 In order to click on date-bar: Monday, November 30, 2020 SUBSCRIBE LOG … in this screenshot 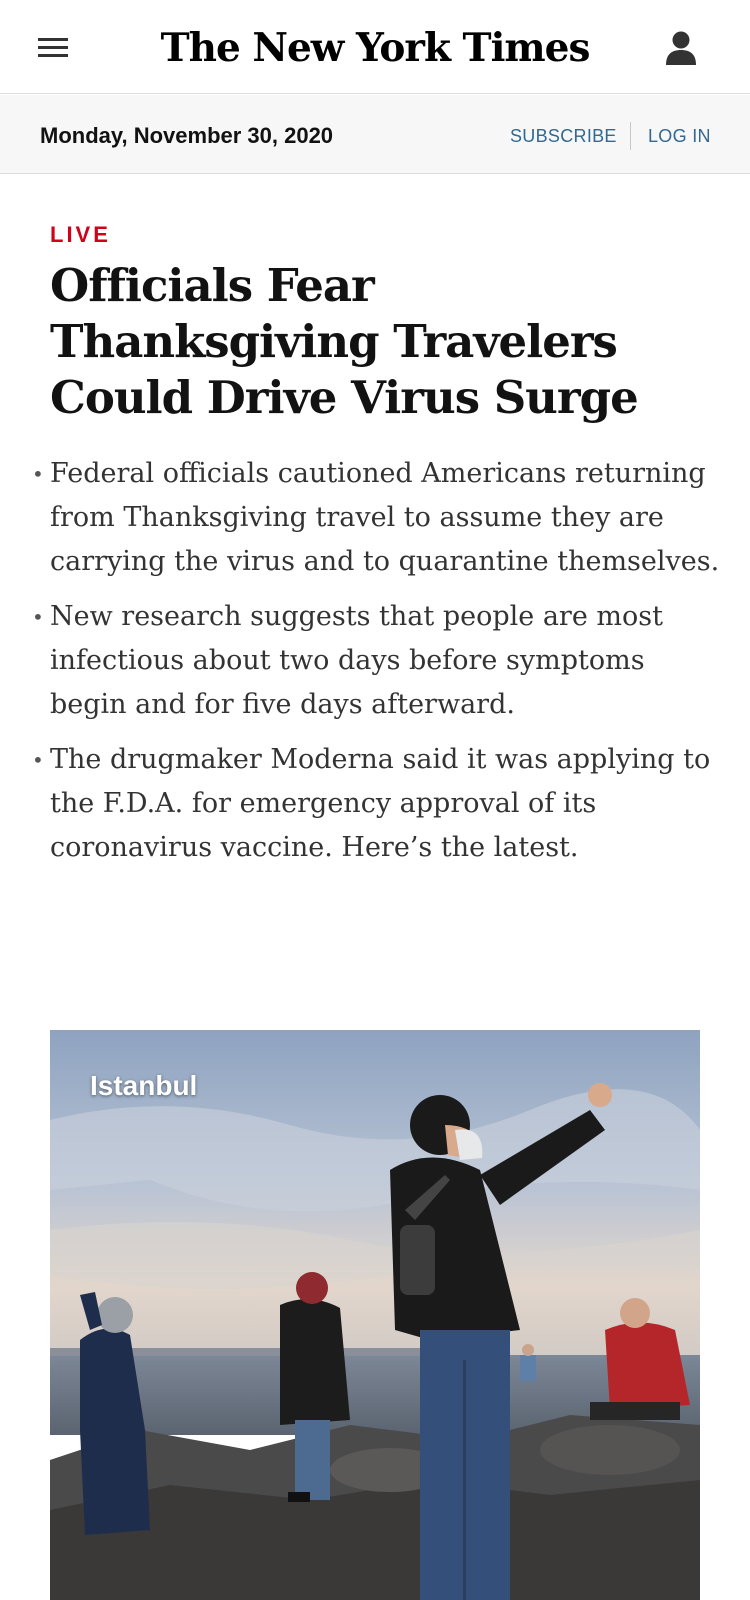, I will do `click(375, 134)`.